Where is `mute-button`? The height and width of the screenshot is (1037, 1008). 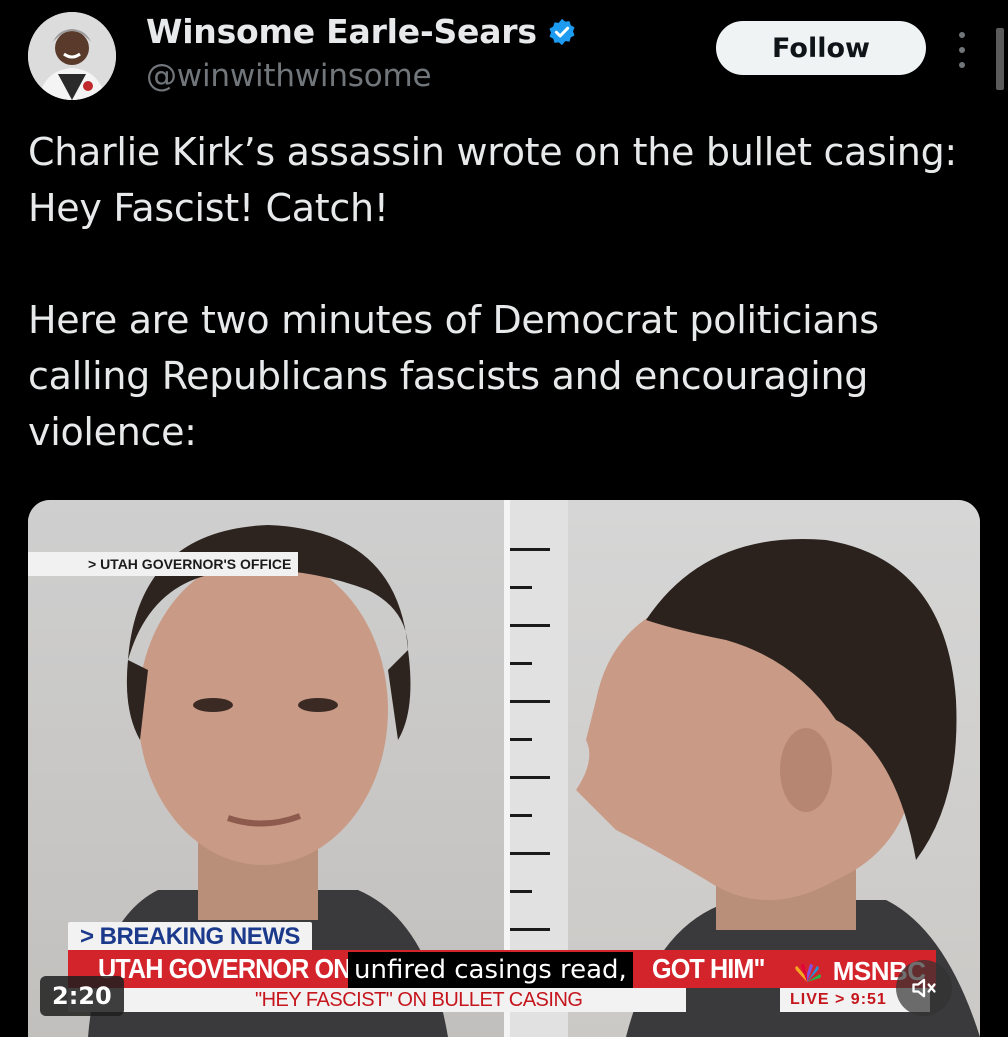
mute-button is located at coordinates (924, 988).